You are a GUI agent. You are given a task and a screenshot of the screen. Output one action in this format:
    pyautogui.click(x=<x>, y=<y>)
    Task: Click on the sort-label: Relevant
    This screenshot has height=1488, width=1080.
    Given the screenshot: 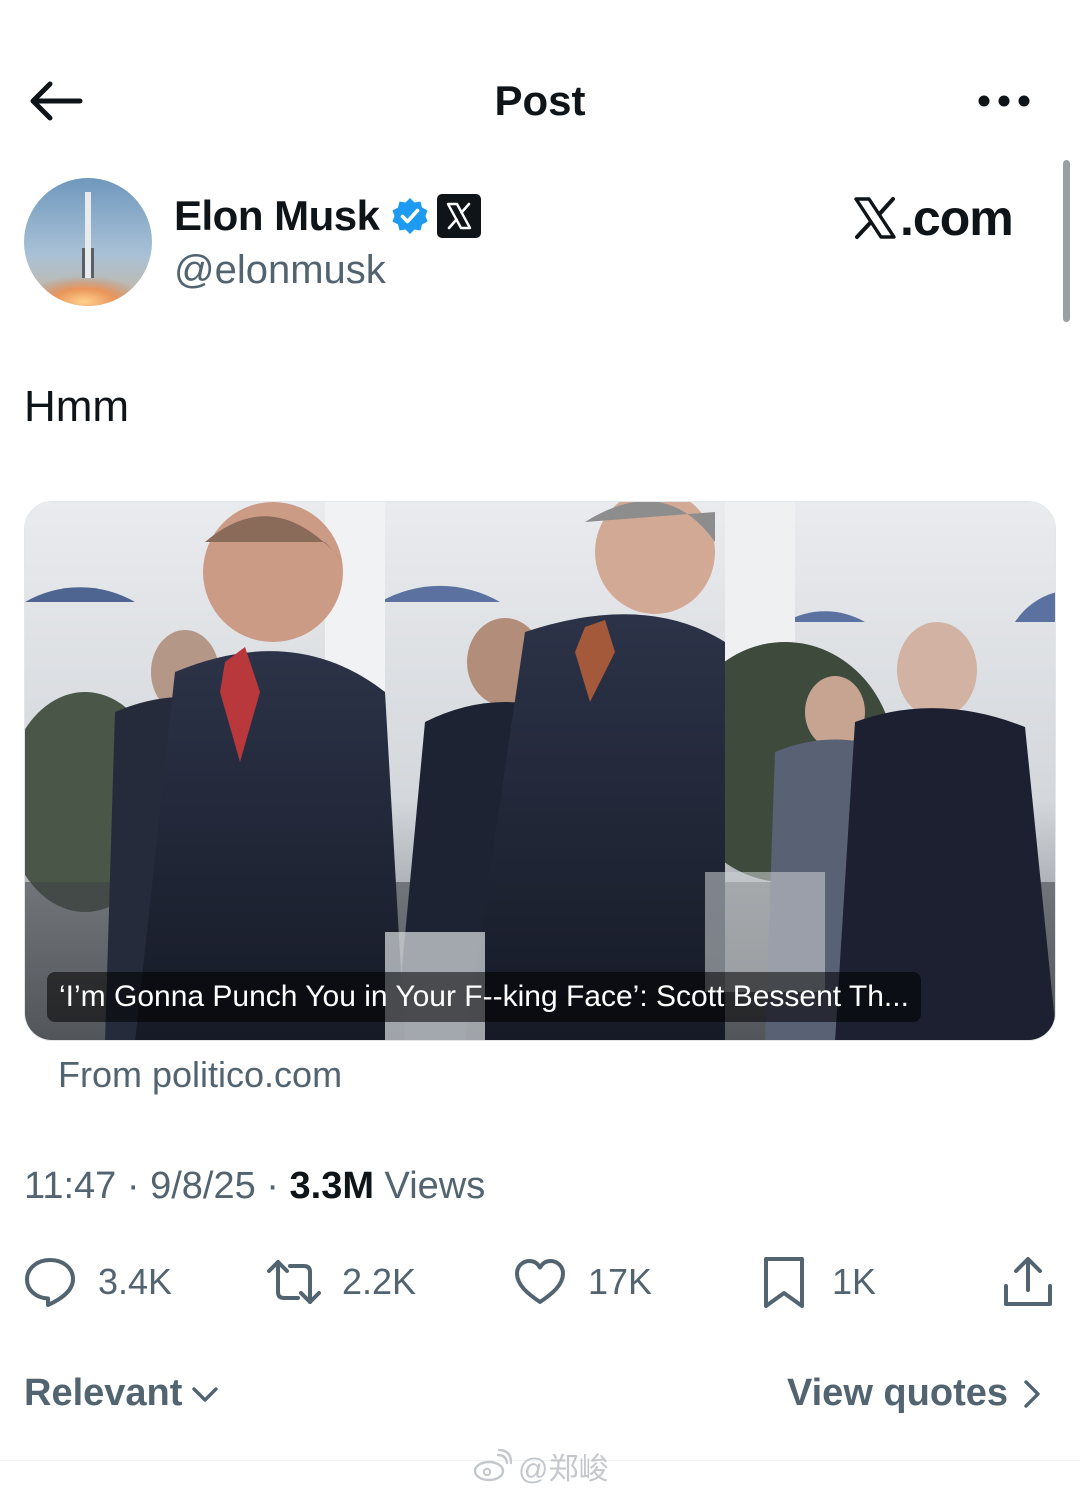 What is the action you would take?
    pyautogui.click(x=103, y=1393)
    